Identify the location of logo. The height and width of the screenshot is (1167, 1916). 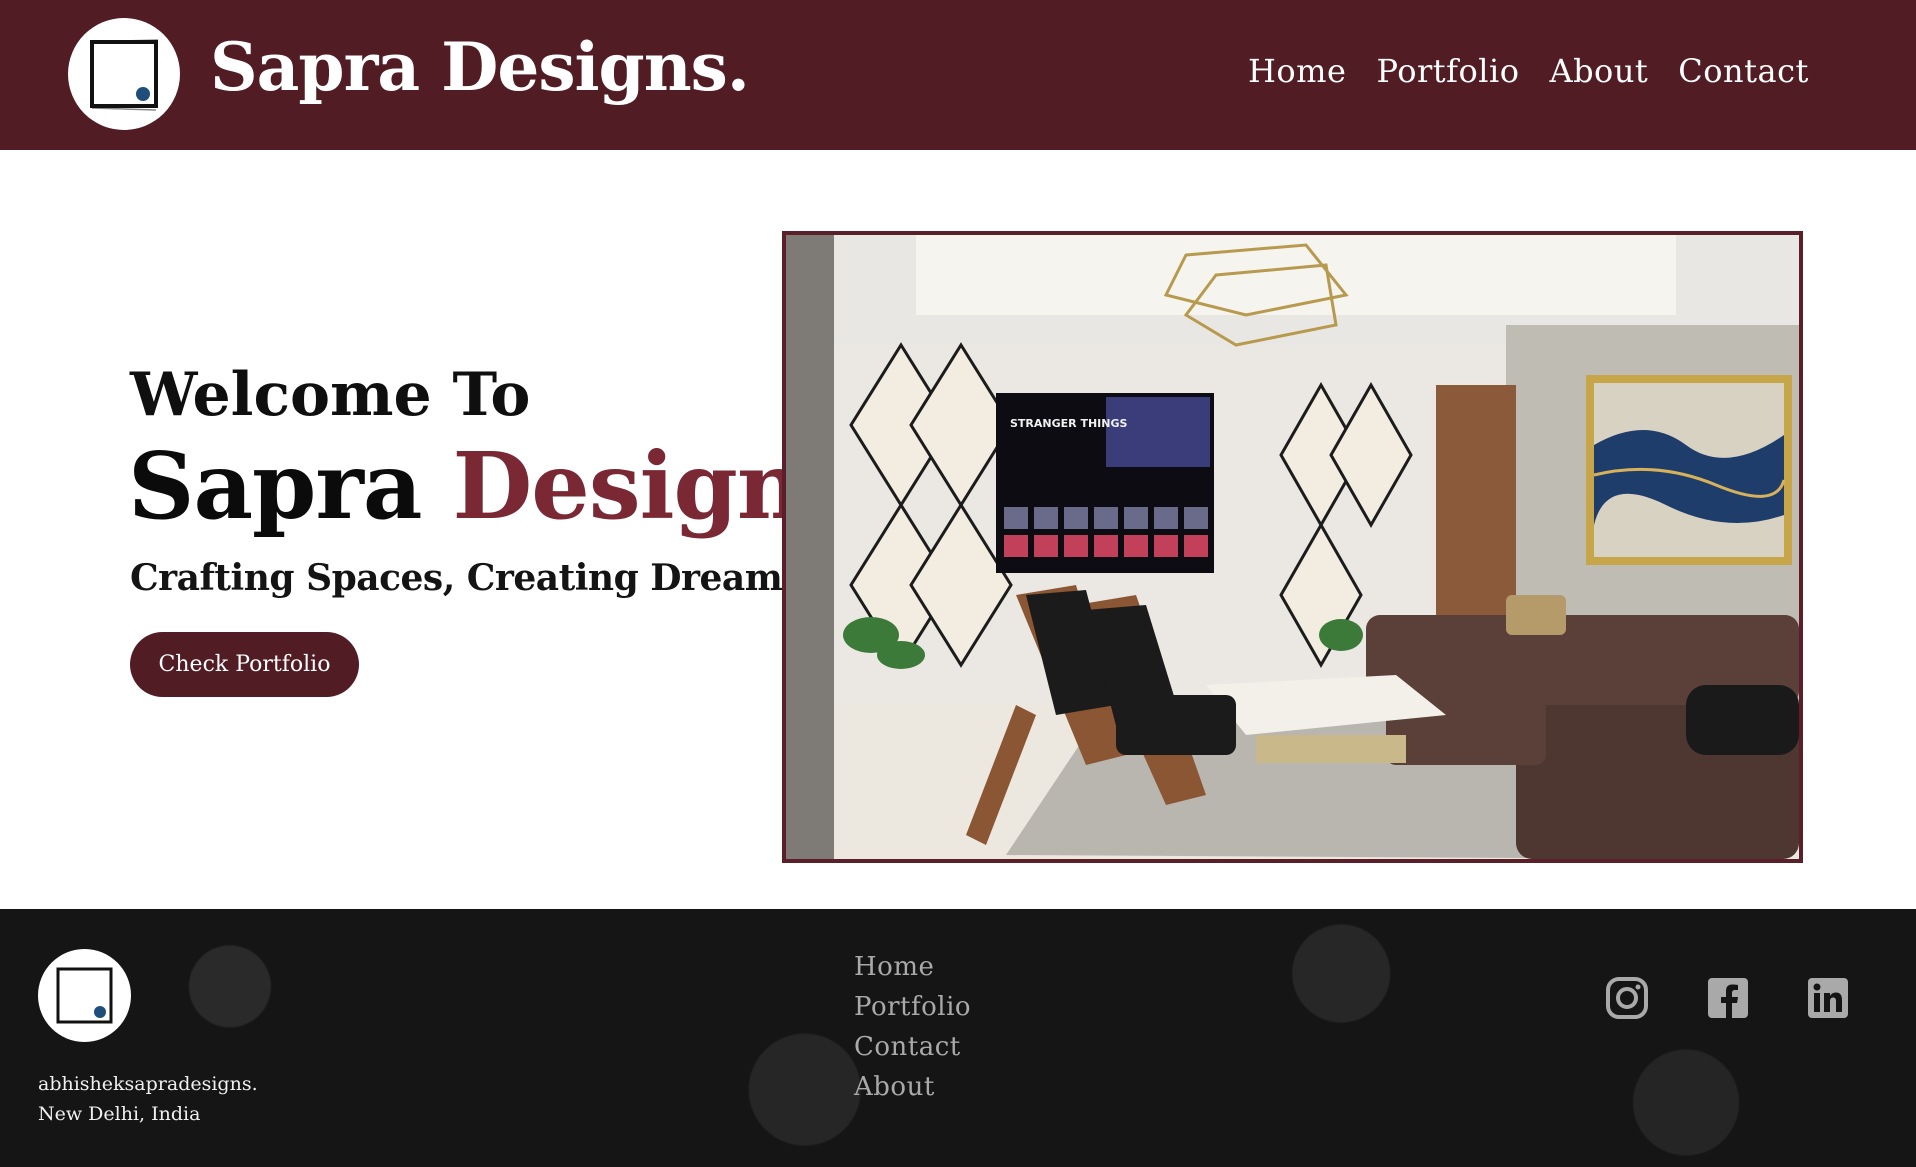
(124, 74).